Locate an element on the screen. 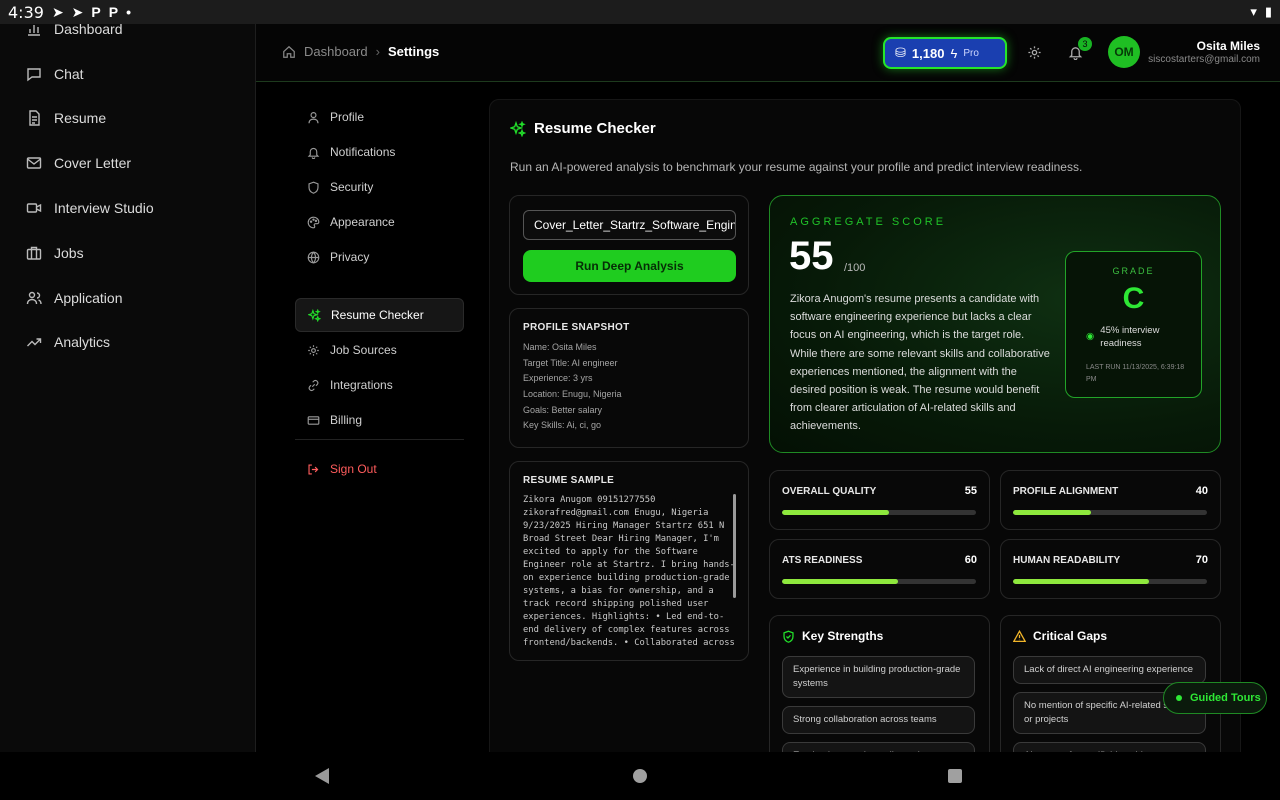 The height and width of the screenshot is (800, 1280). sidebar-item-label: Analytics is located at coordinates (82, 342).